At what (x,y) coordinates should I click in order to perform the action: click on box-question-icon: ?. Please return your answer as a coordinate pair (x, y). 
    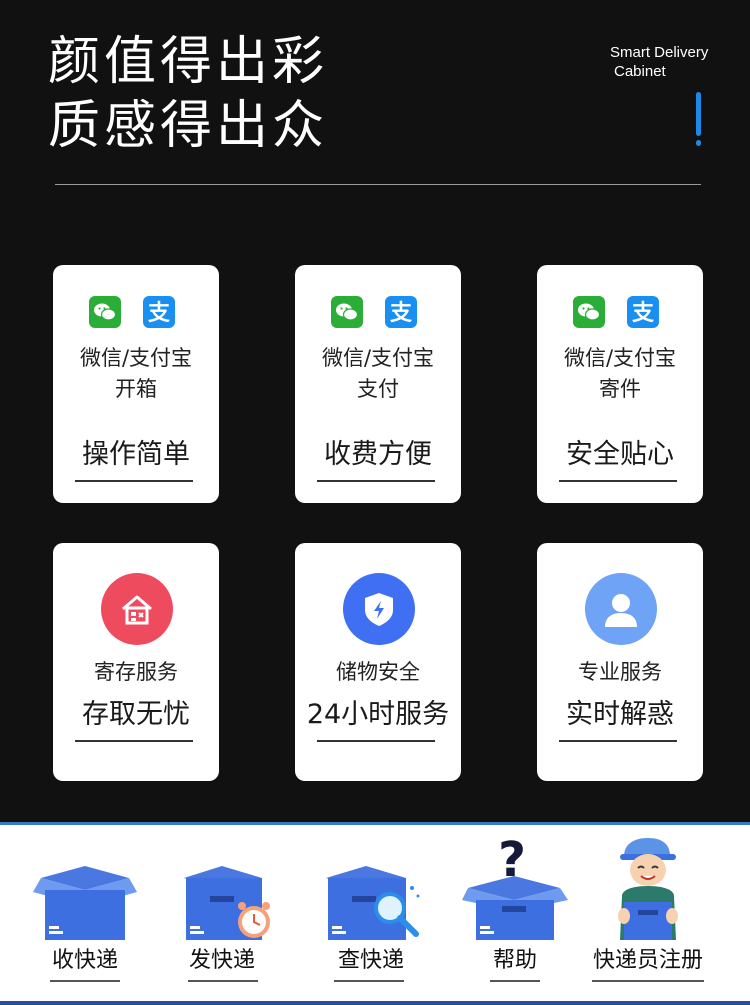
    Looking at the image, I should click on (515, 886).